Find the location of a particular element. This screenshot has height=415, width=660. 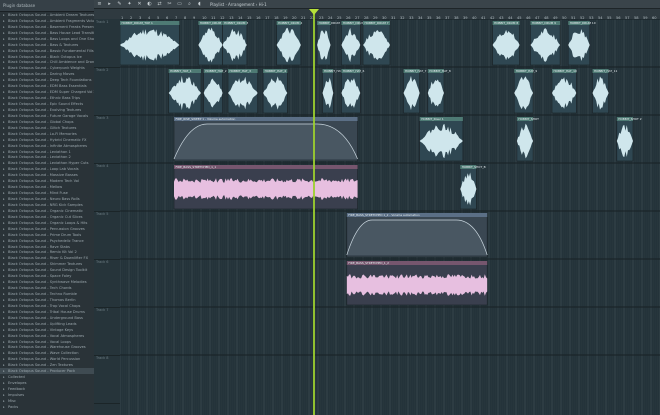

clip-label: HOBBIT_DRUM_TOP 1 is located at coordinates (137, 23).